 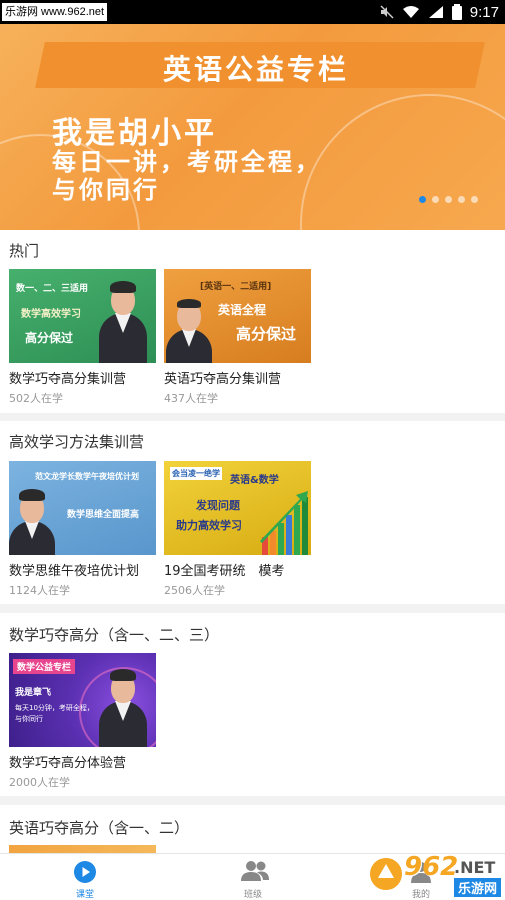 What do you see at coordinates (55, 12) in the screenshot?
I see `watermark-label: 乐游网 www.962.net` at bounding box center [55, 12].